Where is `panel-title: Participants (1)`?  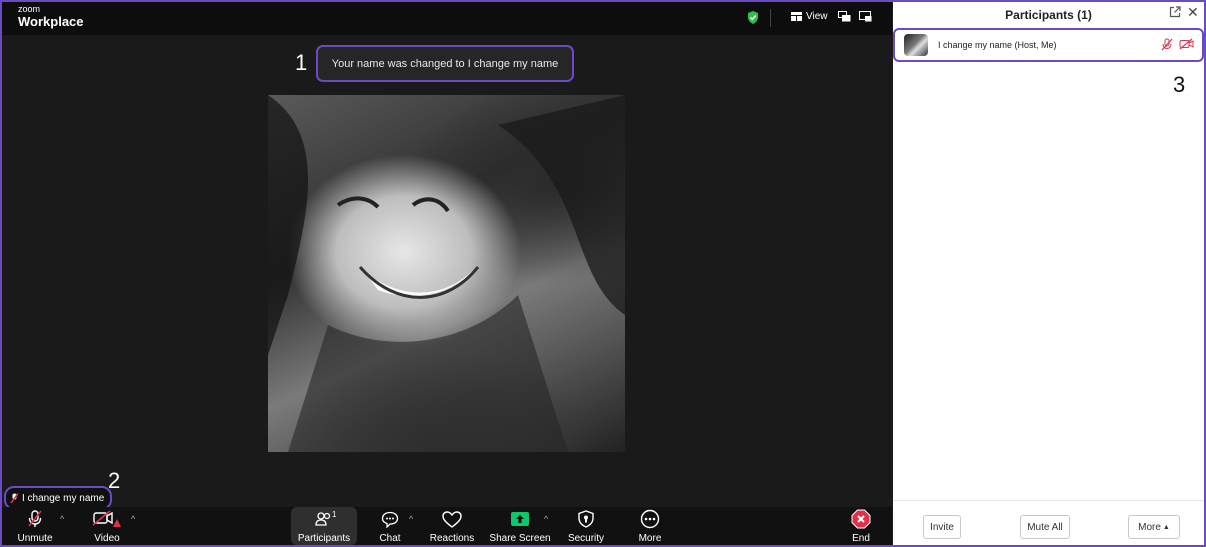 panel-title: Participants (1) is located at coordinates (1048, 15).